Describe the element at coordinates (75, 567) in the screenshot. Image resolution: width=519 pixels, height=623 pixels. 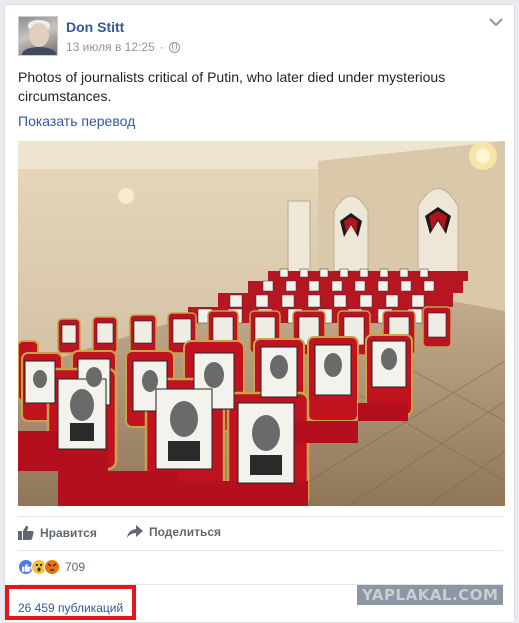
I see `reactions-count: 709` at that location.